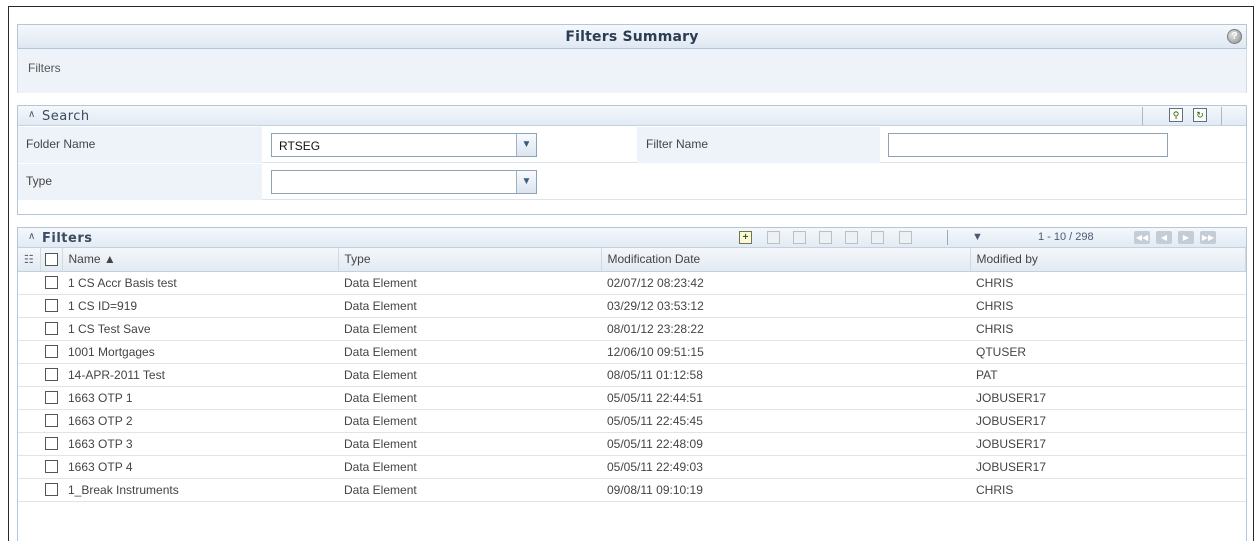 The height and width of the screenshot is (541, 1260). I want to click on row-name: 1 CS Test Save, so click(200, 329).